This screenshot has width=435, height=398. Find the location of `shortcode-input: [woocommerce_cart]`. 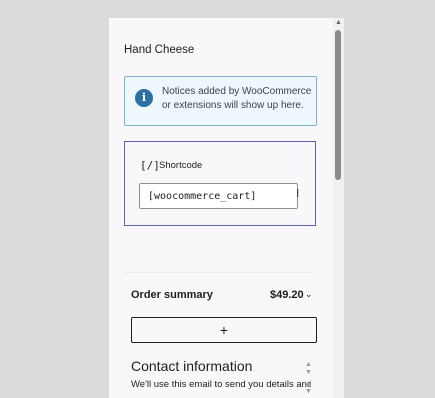

shortcode-input: [woocommerce_cart] is located at coordinates (218, 196).